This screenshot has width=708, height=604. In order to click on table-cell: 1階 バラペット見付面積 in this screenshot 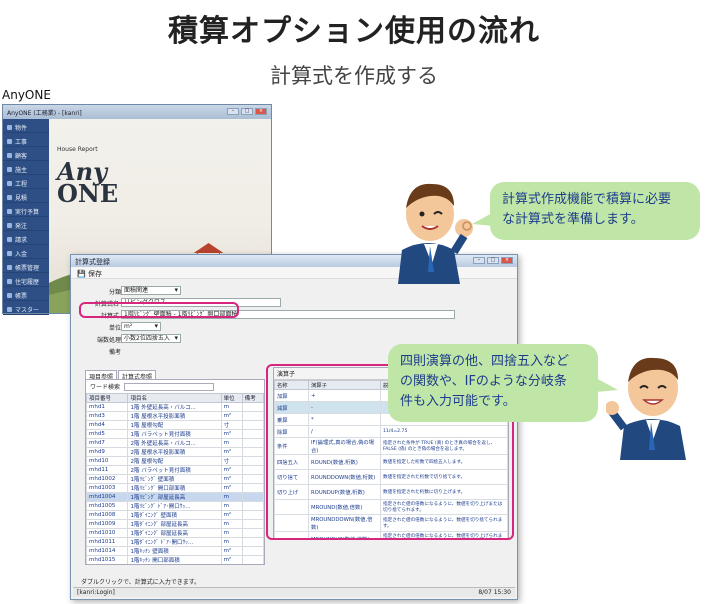, I will do `click(174, 434)`.